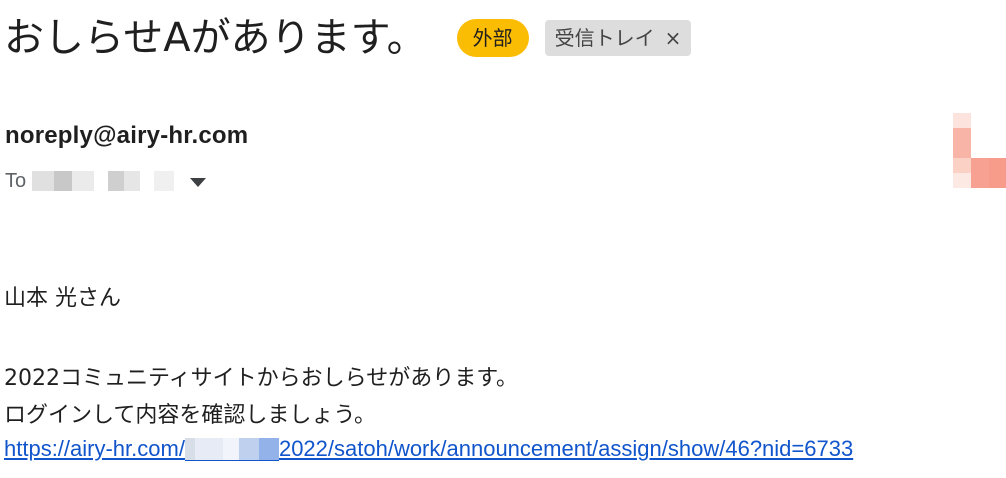 The image size is (1006, 478). I want to click on recipient-details-dropdown-icon, so click(198, 182).